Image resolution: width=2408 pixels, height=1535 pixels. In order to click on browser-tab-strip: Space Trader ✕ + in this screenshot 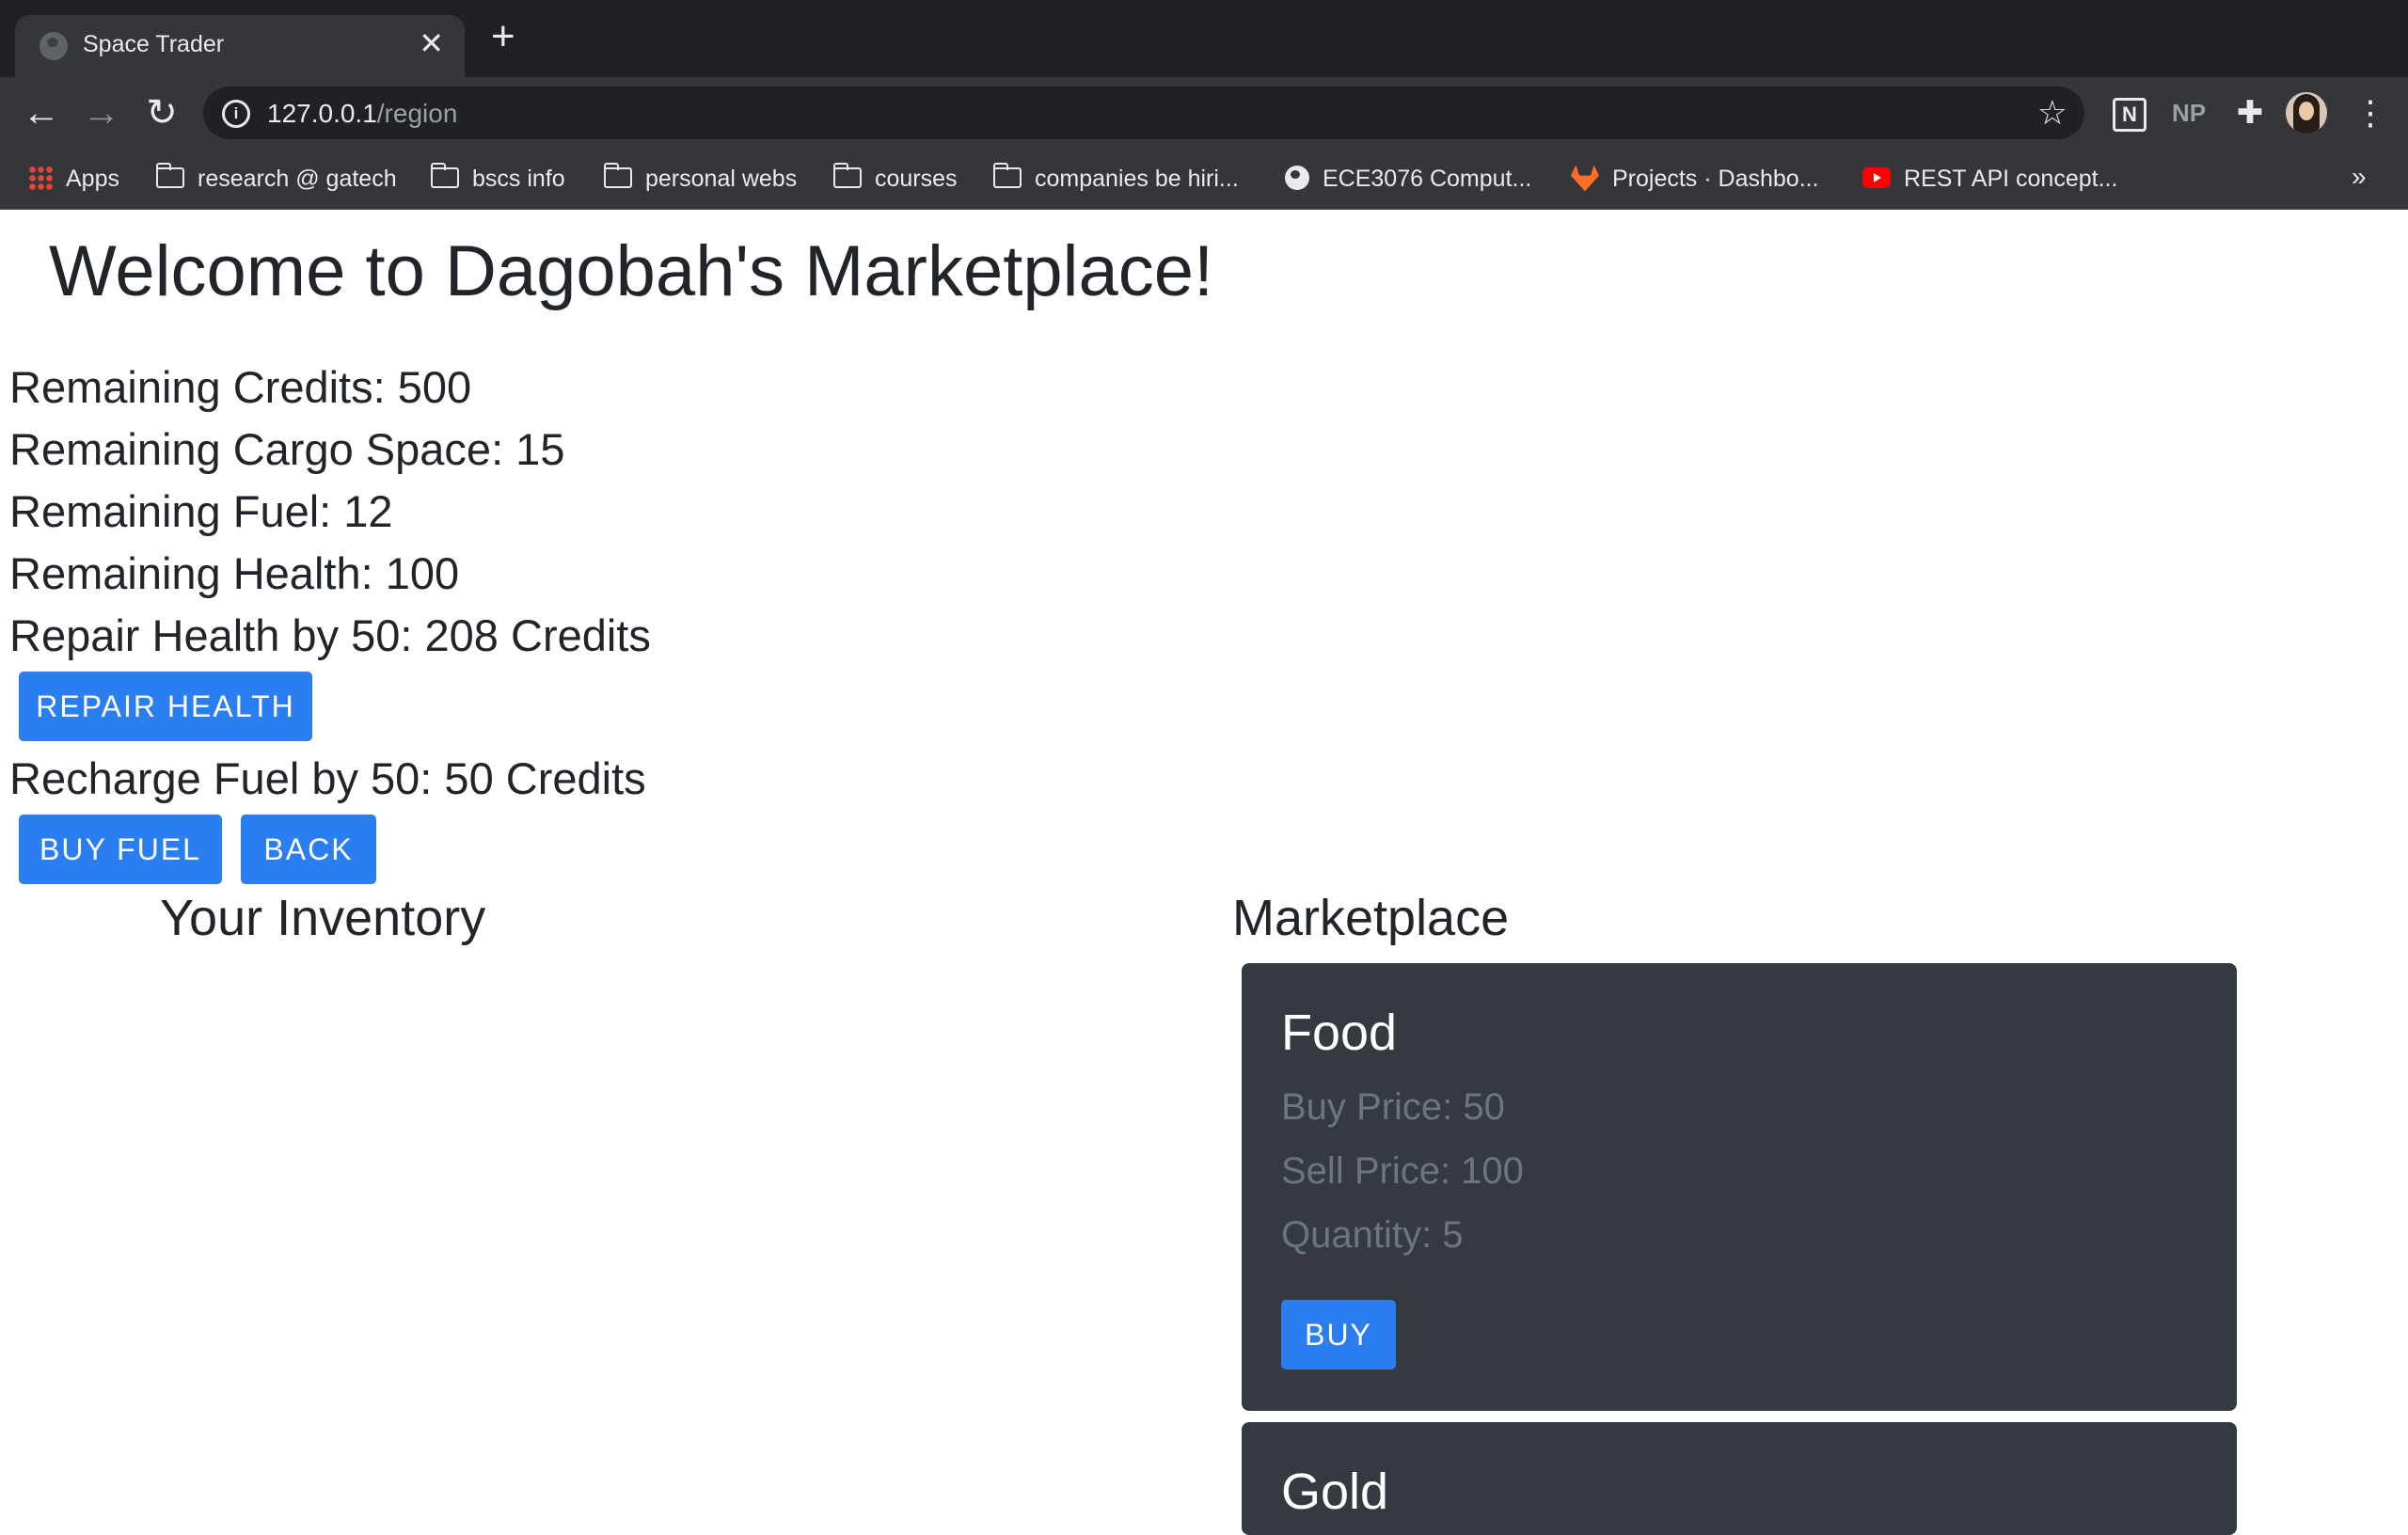, I will do `click(1204, 38)`.